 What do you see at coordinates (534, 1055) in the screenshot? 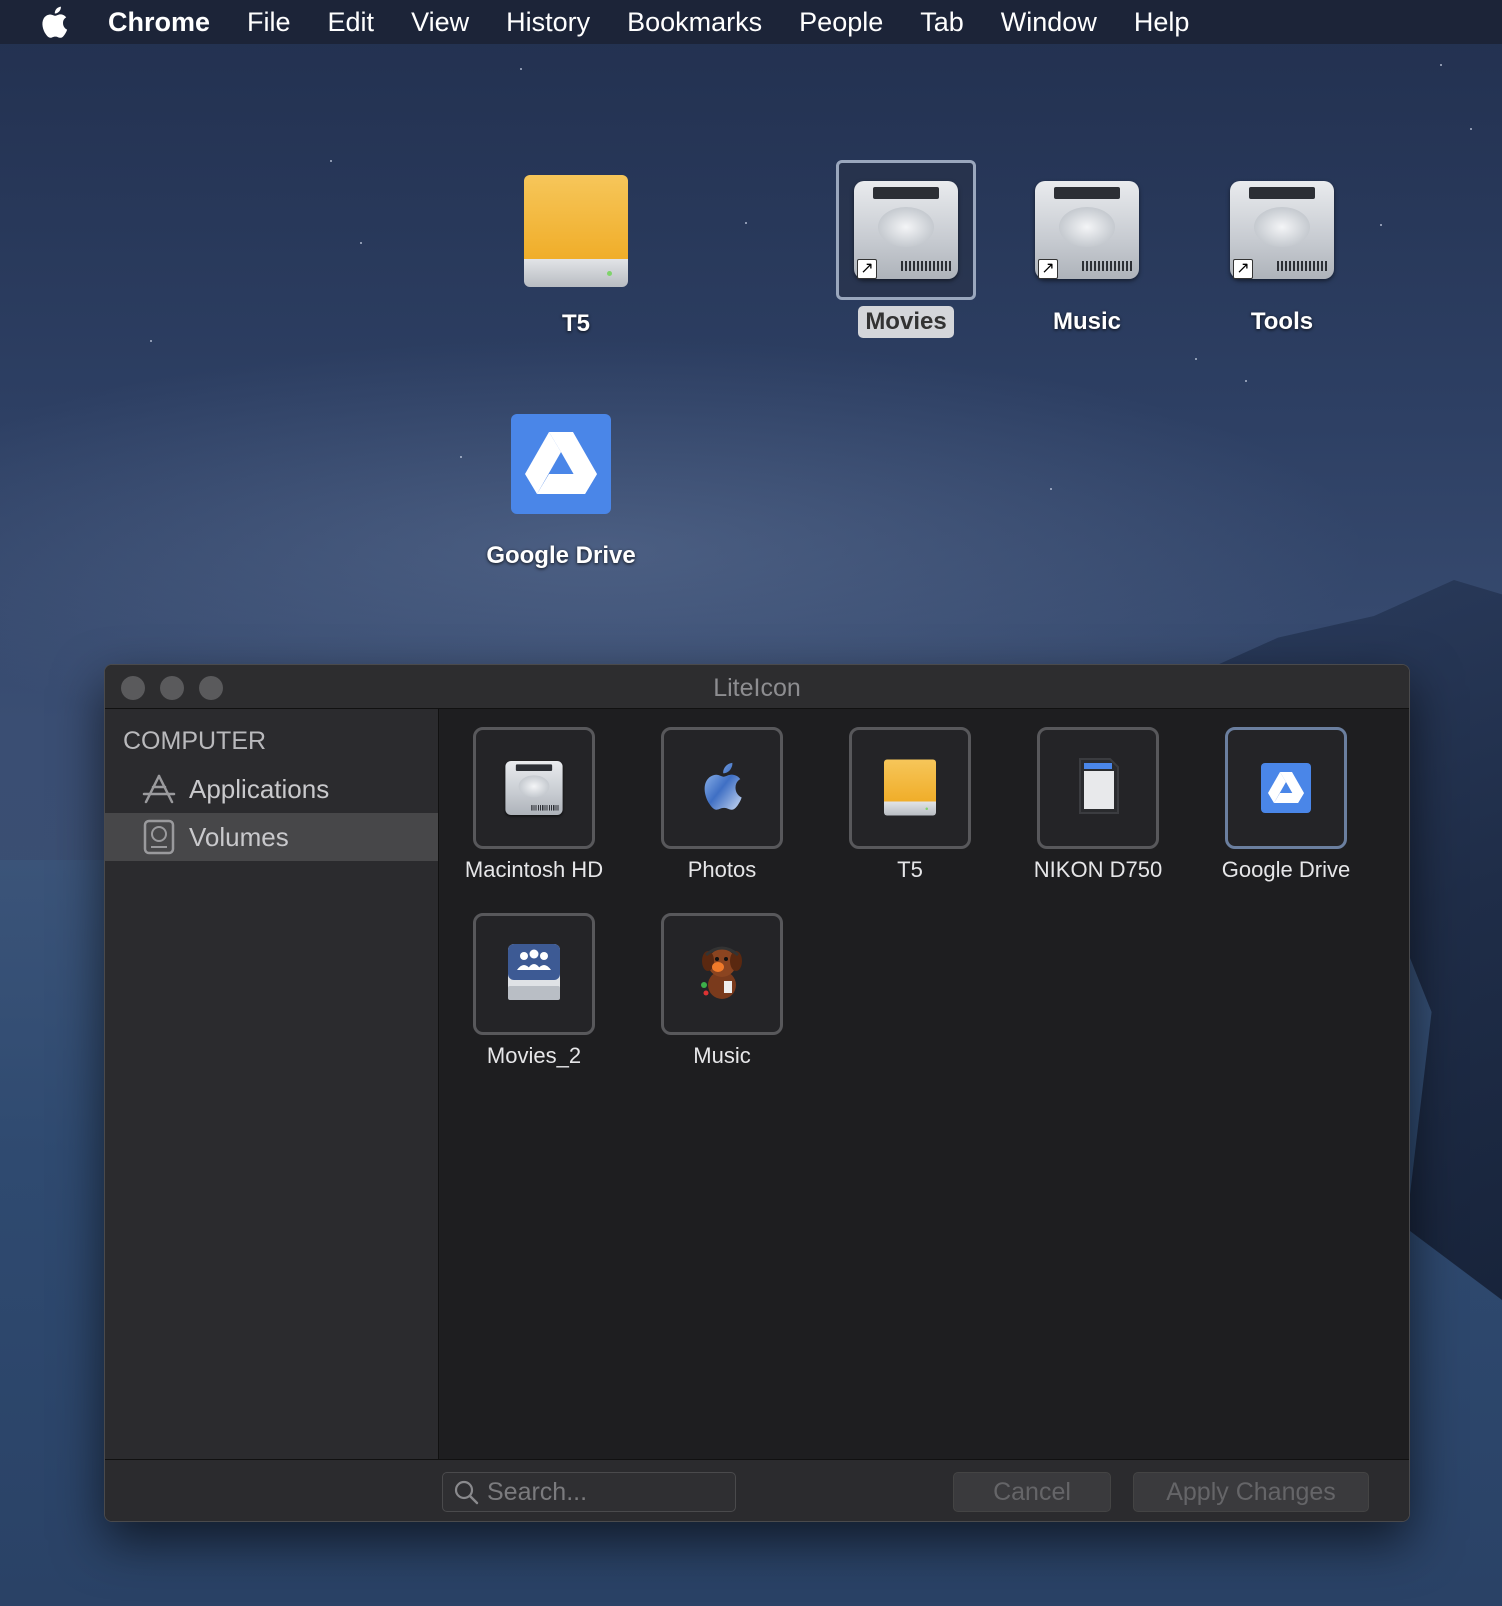
I see `volume-name: Movies_2` at bounding box center [534, 1055].